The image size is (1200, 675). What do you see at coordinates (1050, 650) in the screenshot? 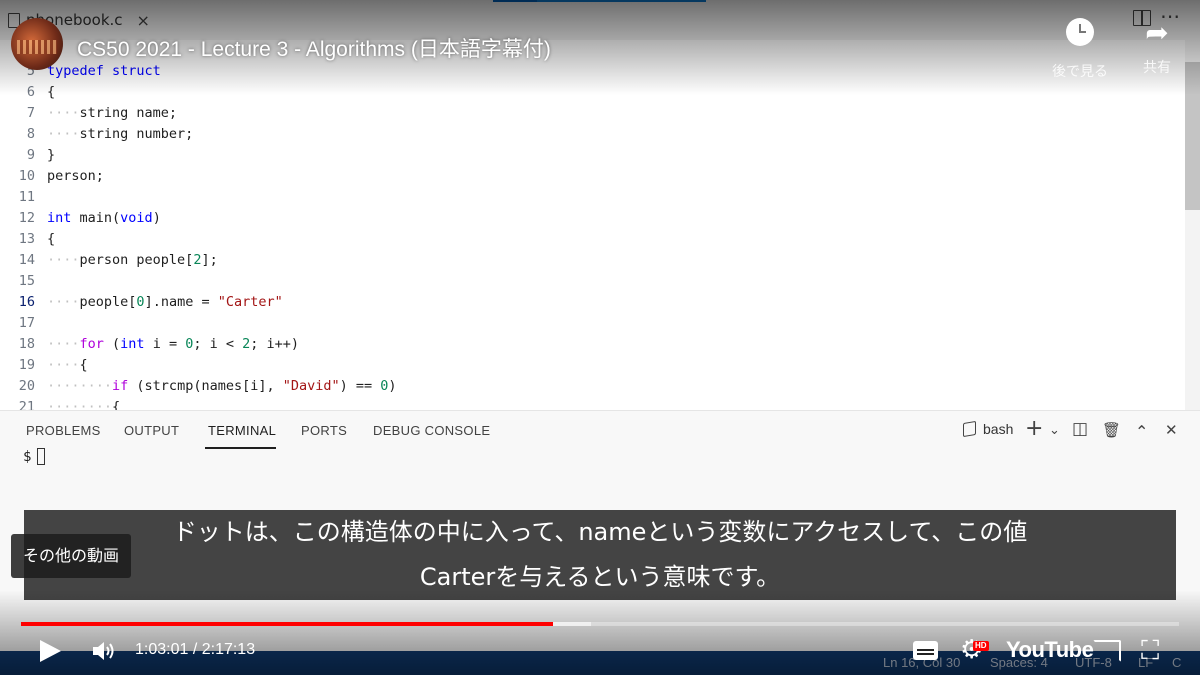
I see `youtube-logo: YouTube` at bounding box center [1050, 650].